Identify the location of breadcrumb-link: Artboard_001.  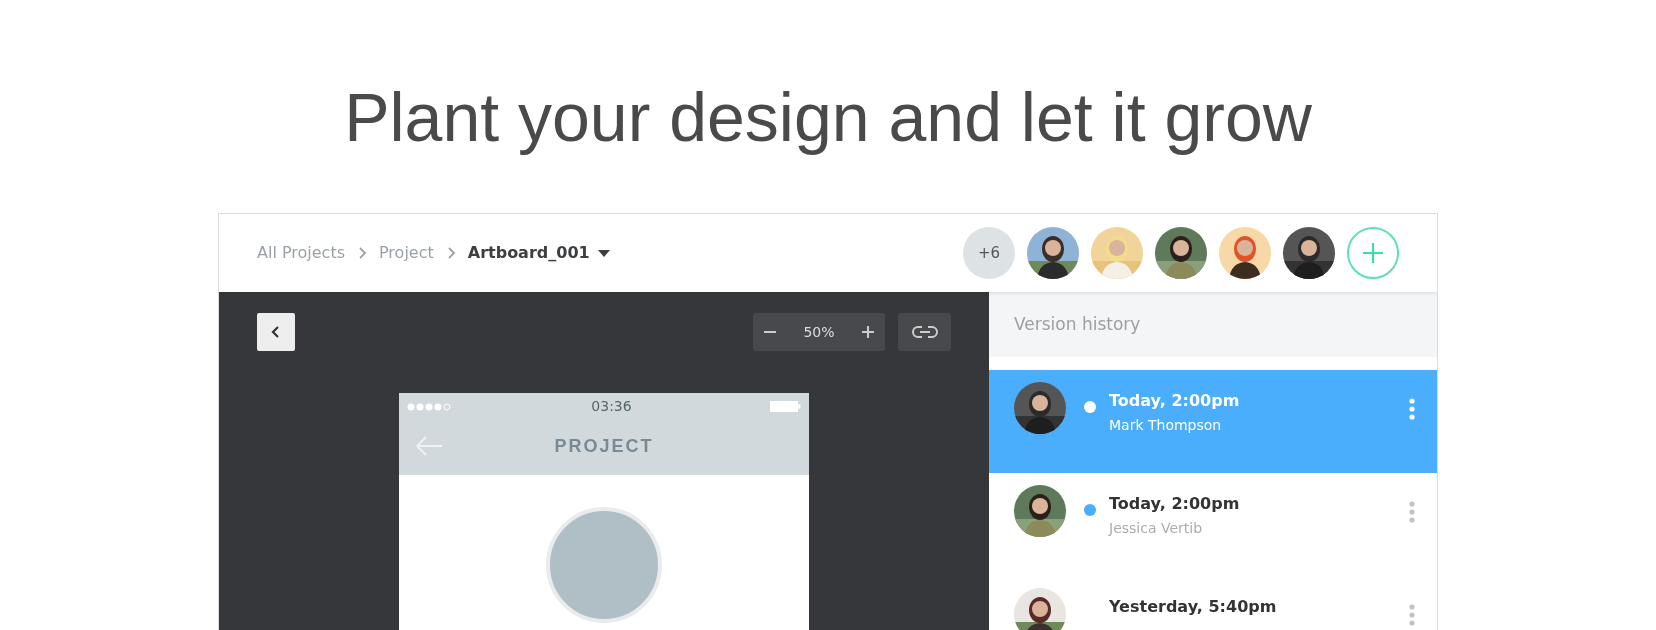
(528, 253).